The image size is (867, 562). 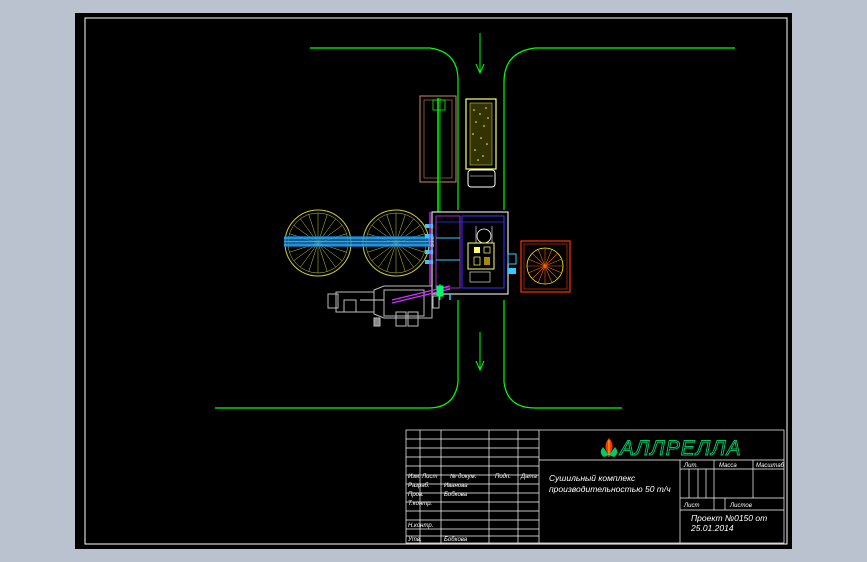 What do you see at coordinates (456, 495) in the screenshot?
I see `sign-name-1: Бобкова` at bounding box center [456, 495].